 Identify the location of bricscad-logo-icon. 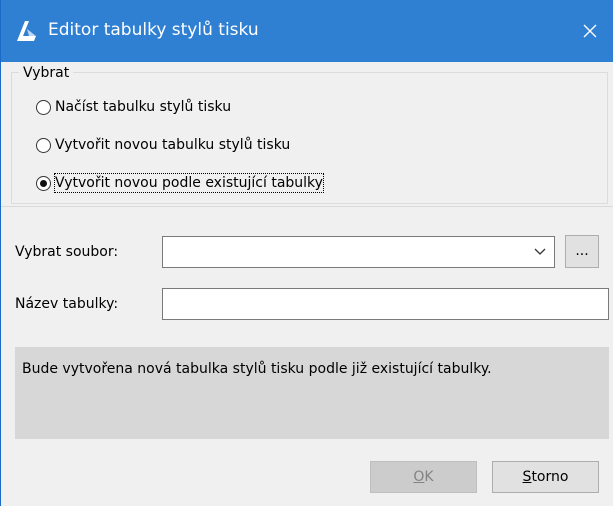
(26, 31).